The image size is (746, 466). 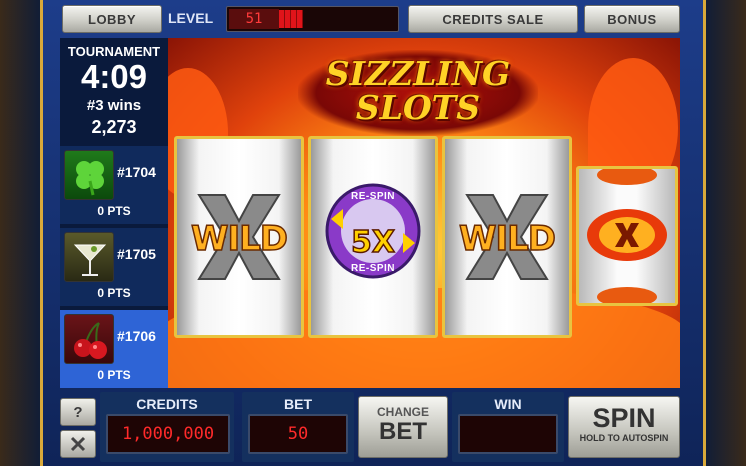 I want to click on tournament-wins: #3 wins, so click(x=114, y=105).